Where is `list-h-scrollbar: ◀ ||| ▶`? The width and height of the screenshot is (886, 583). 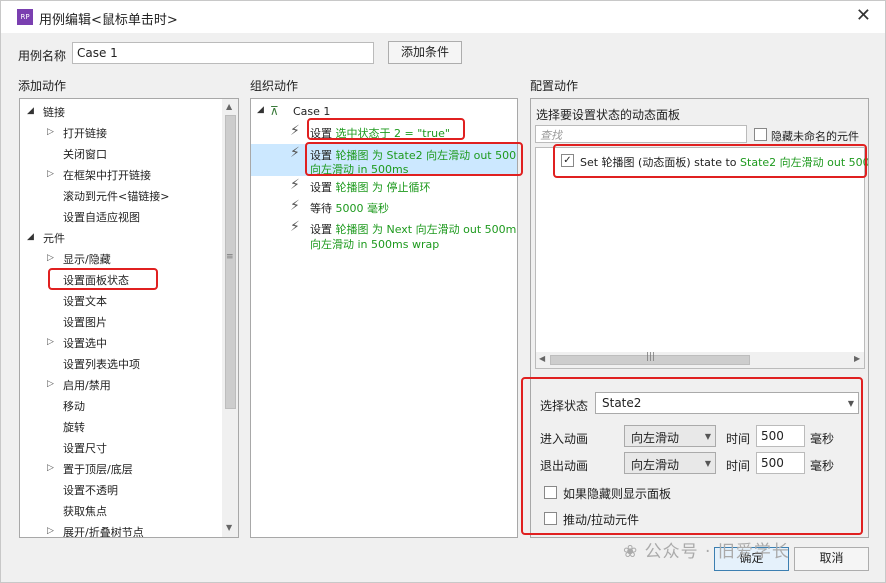 list-h-scrollbar: ◀ ||| ▶ is located at coordinates (700, 360).